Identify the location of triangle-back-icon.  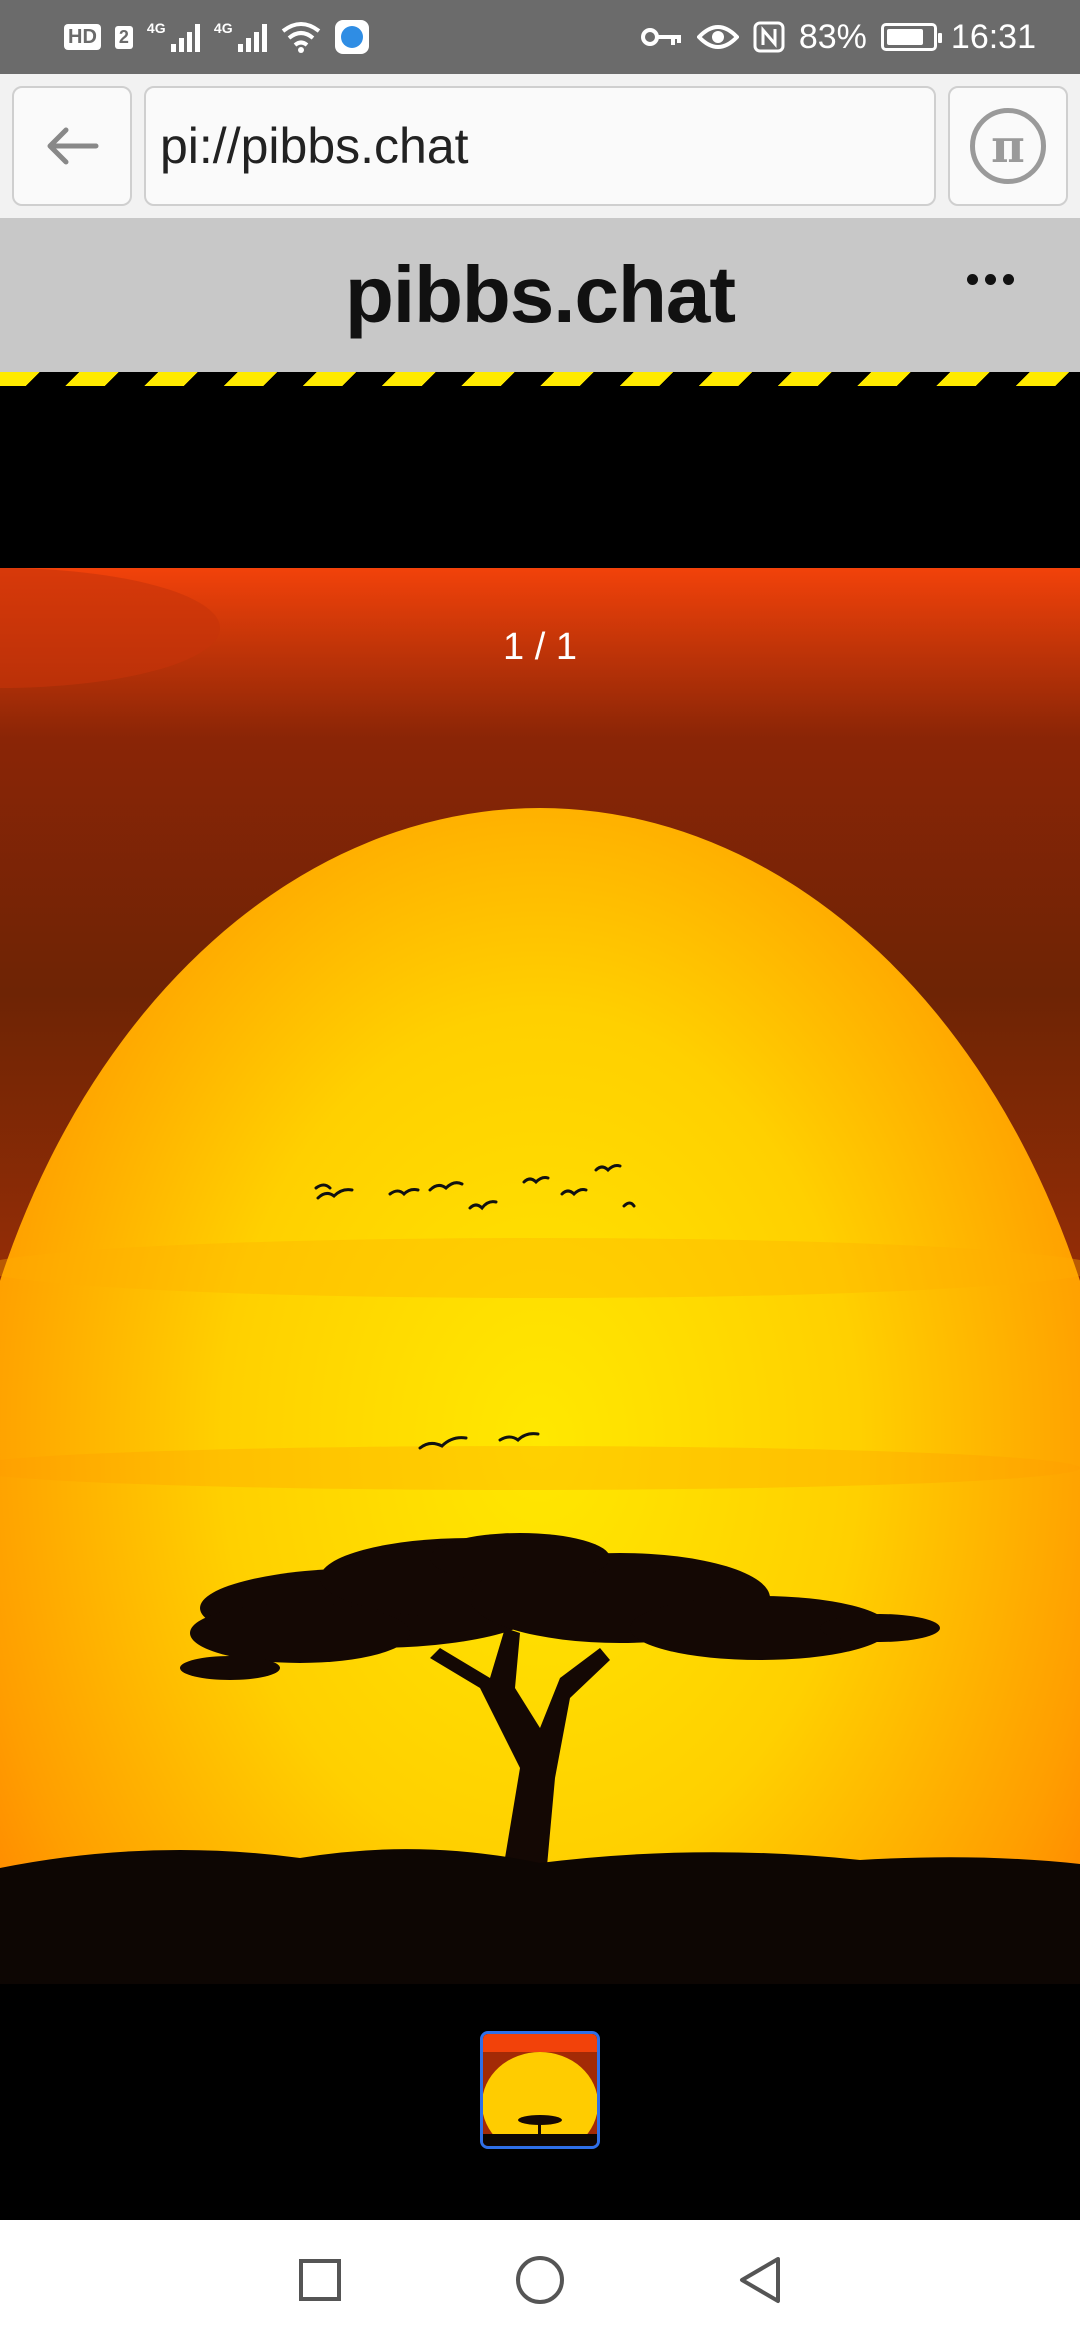
(760, 2280).